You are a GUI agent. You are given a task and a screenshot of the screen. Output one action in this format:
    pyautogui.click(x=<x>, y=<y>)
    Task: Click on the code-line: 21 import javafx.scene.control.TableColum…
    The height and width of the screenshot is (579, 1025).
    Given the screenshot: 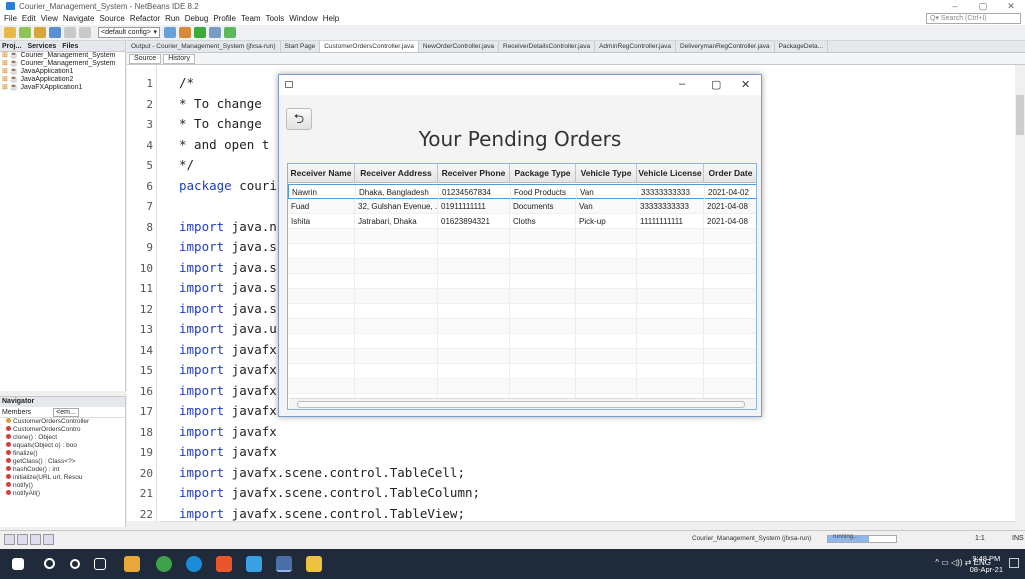 What is the action you would take?
    pyautogui.click(x=571, y=493)
    